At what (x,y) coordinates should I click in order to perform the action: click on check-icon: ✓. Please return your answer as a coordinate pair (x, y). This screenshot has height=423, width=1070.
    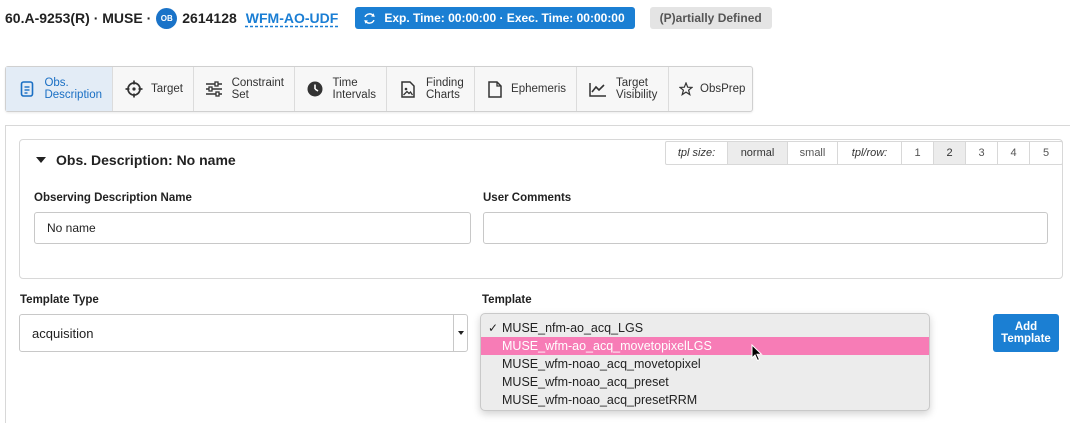
    Looking at the image, I should click on (493, 328).